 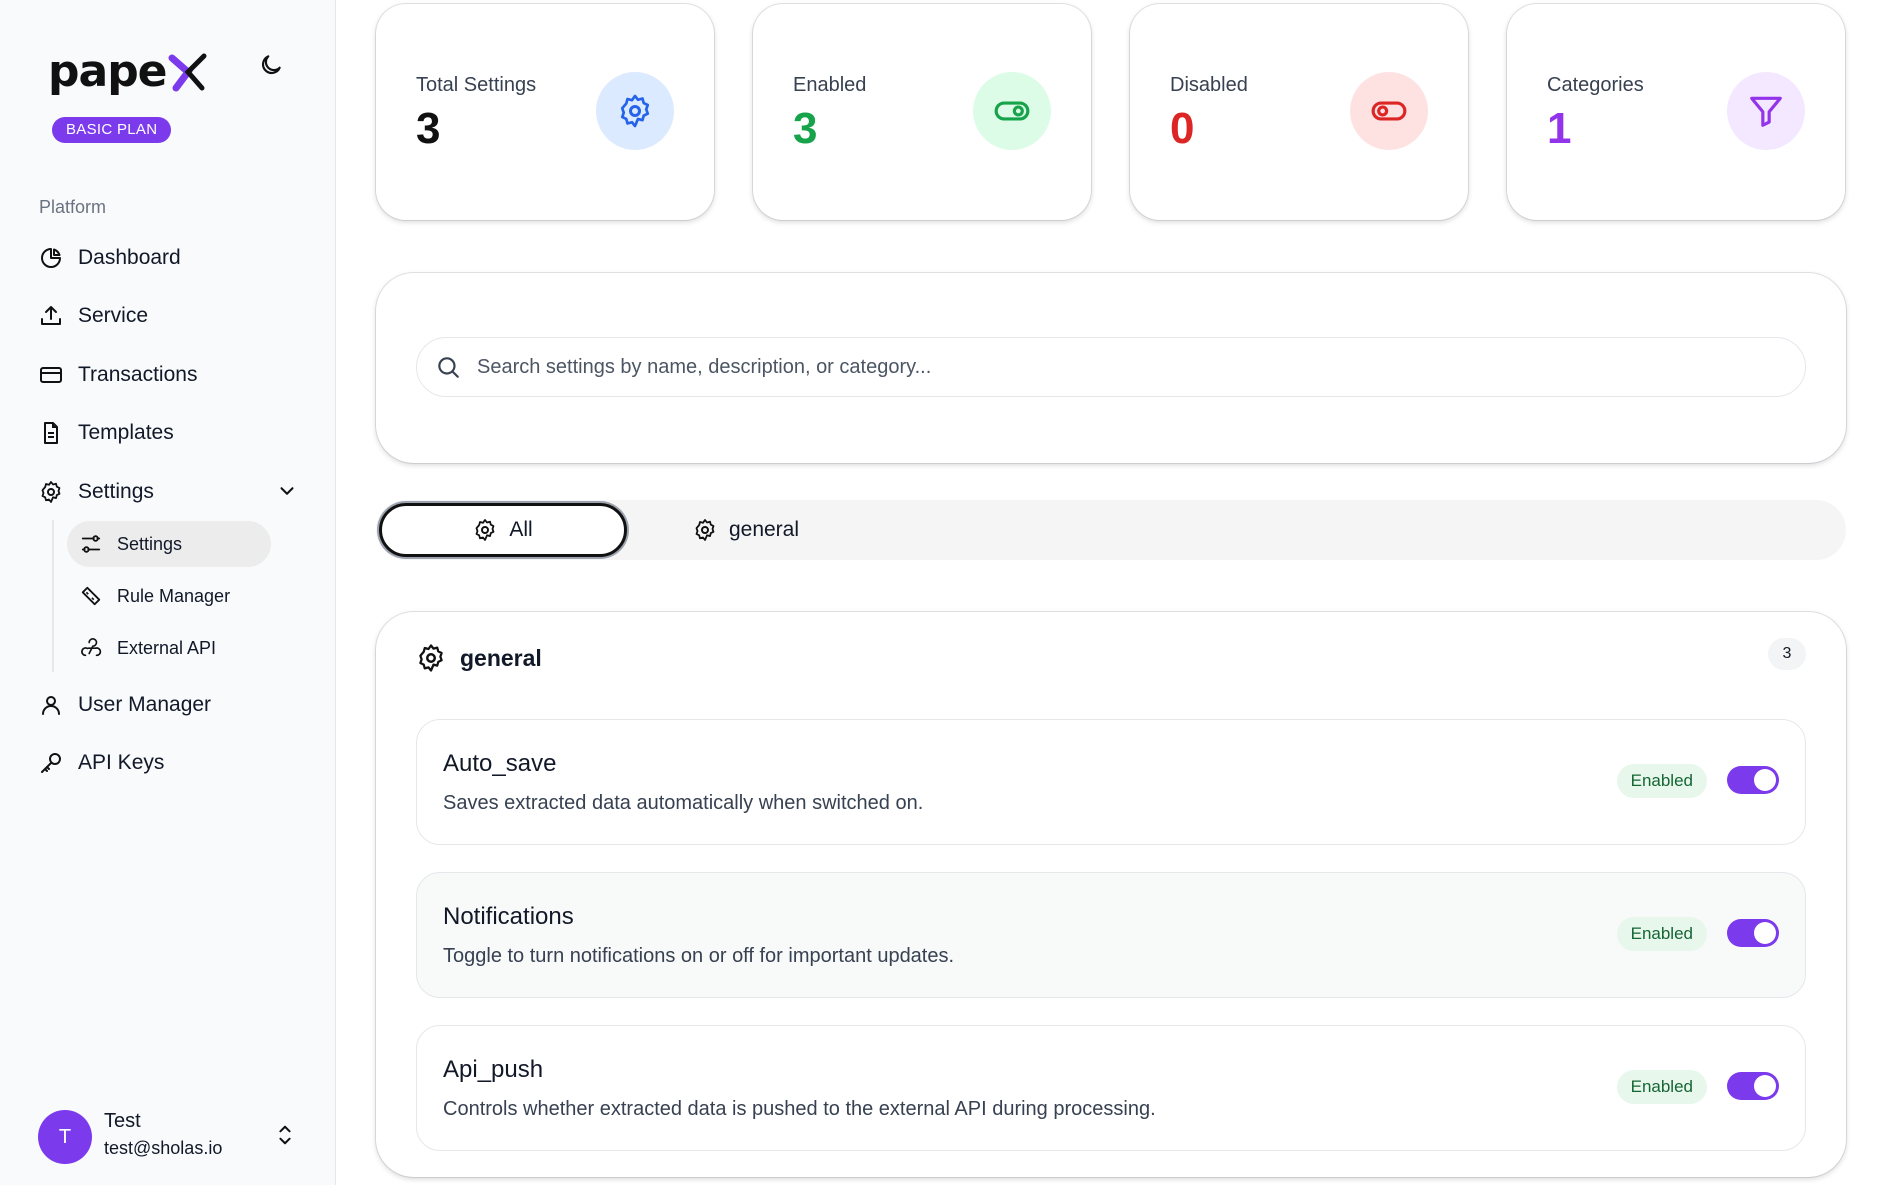 What do you see at coordinates (112, 130) in the screenshot?
I see `plan-badge: BASIC PLAN` at bounding box center [112, 130].